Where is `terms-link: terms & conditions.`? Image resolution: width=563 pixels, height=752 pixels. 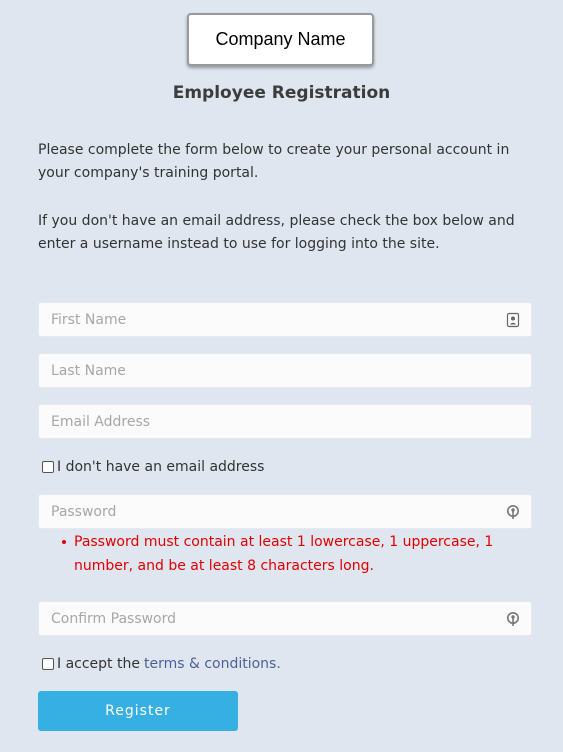
terms-link: terms & conditions. is located at coordinates (212, 664).